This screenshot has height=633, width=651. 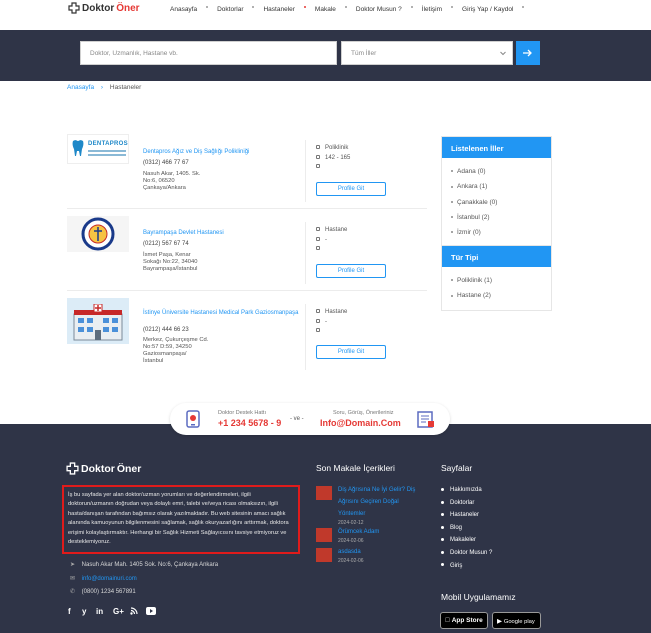 I want to click on article-date: 2024-02-06, so click(x=351, y=541).